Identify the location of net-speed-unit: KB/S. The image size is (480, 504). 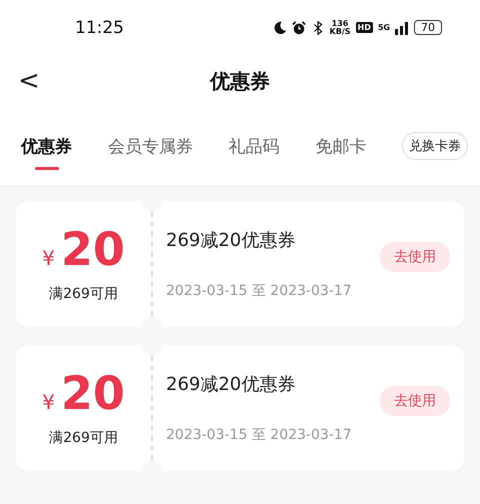
(340, 32).